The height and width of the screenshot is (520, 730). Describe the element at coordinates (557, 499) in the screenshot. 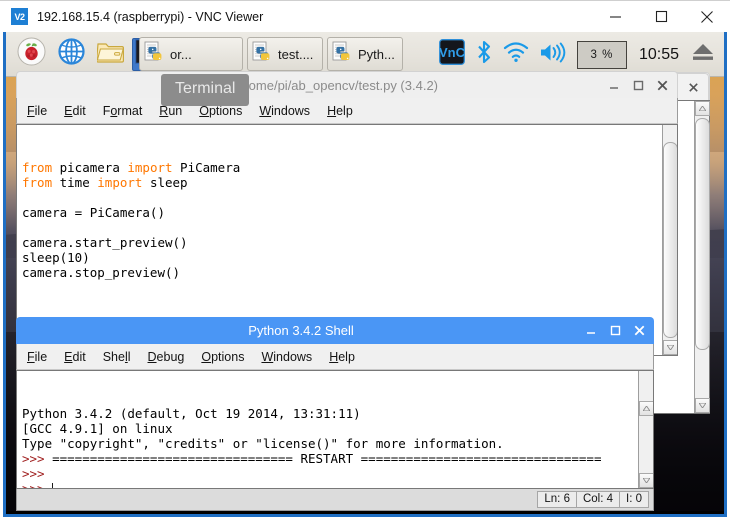

I see `status-line-number: Ln: 6` at that location.